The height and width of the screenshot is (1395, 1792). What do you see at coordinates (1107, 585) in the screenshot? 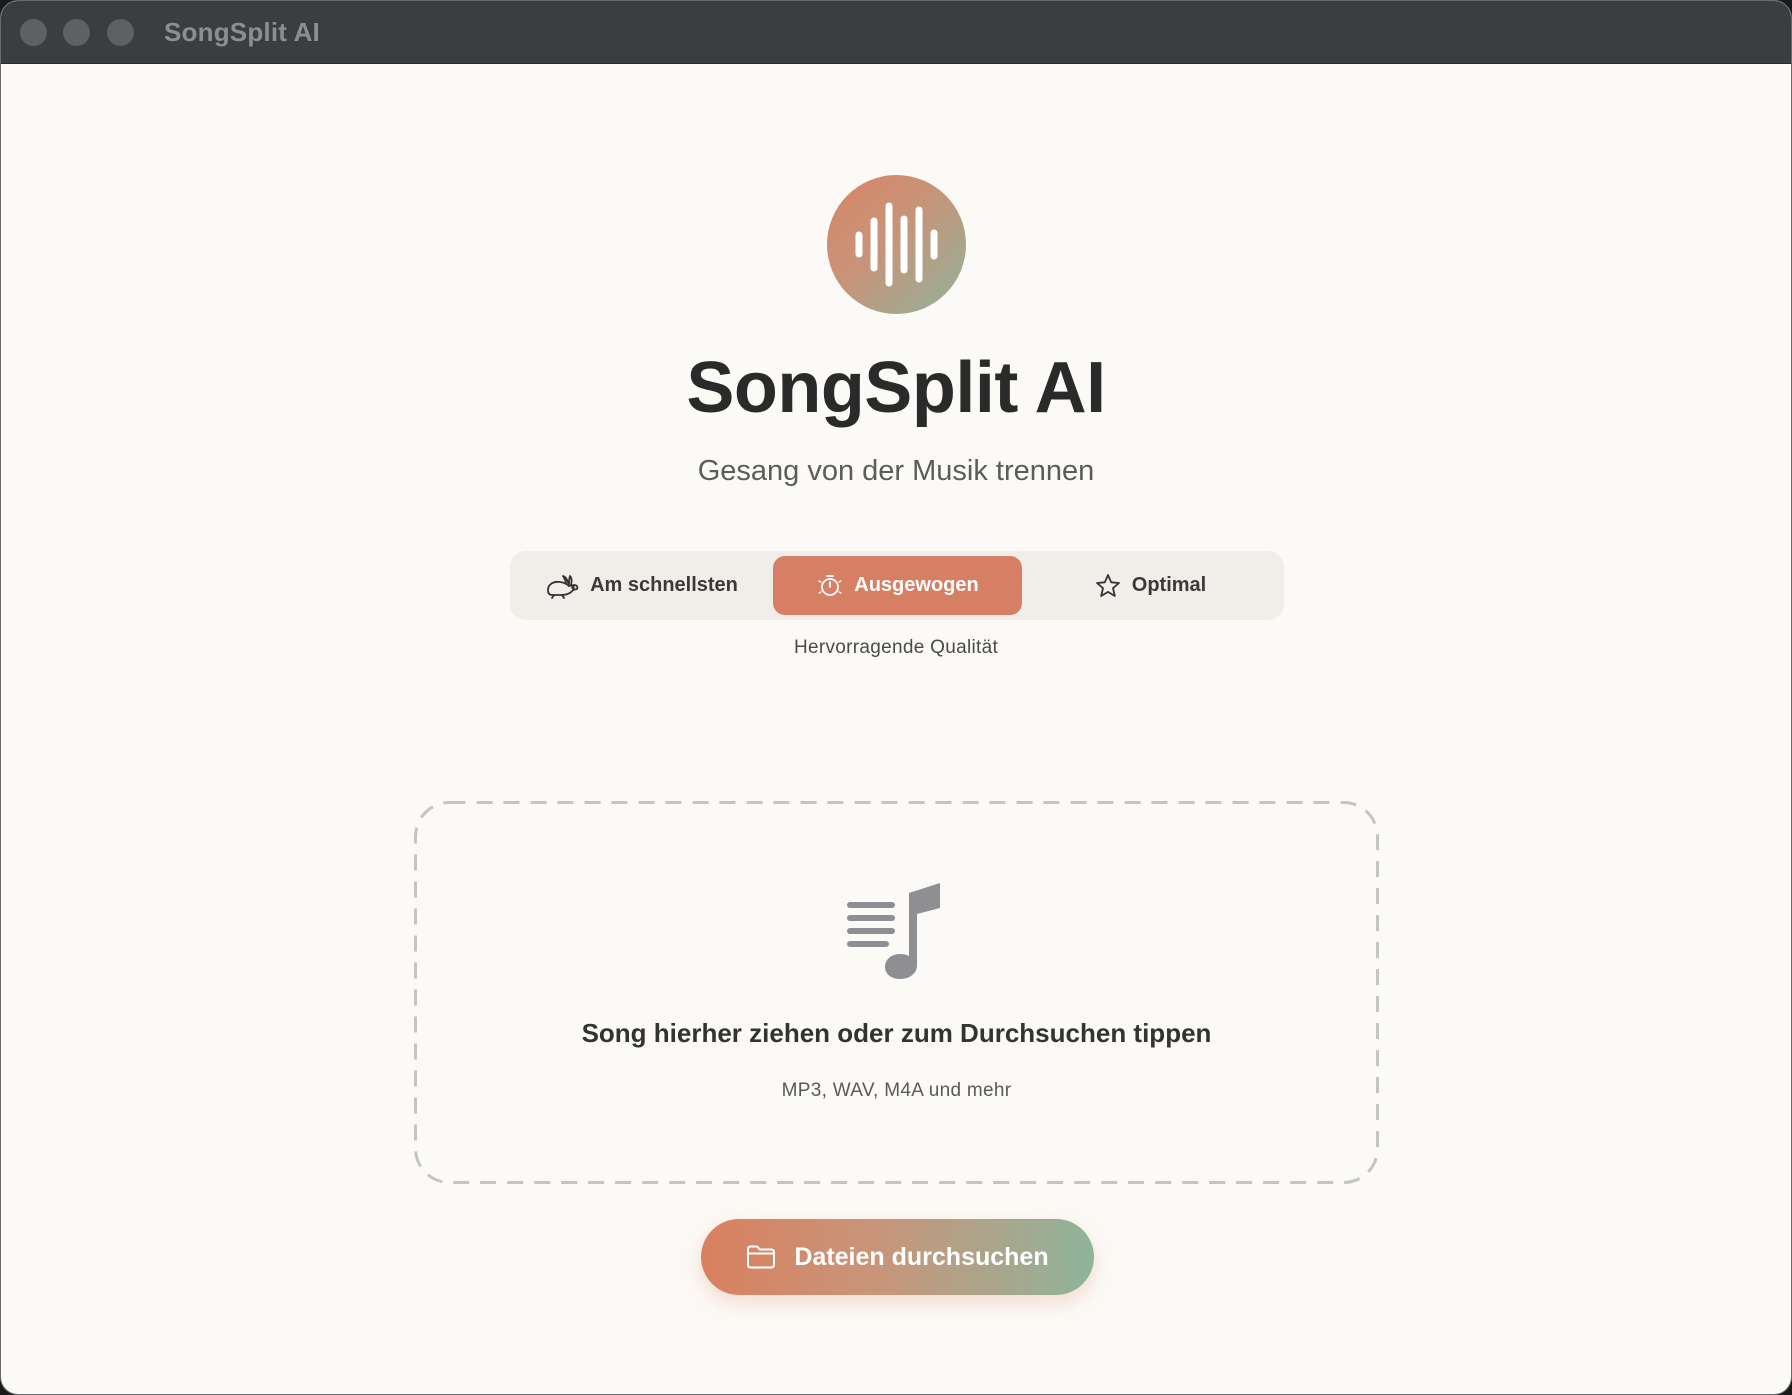
I see `star-icon` at bounding box center [1107, 585].